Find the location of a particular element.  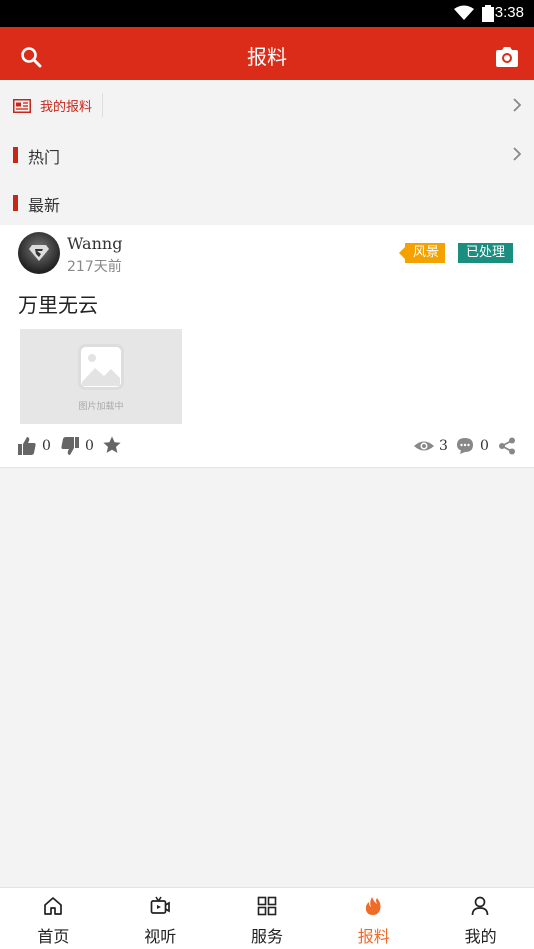

grid-icon is located at coordinates (266, 906).